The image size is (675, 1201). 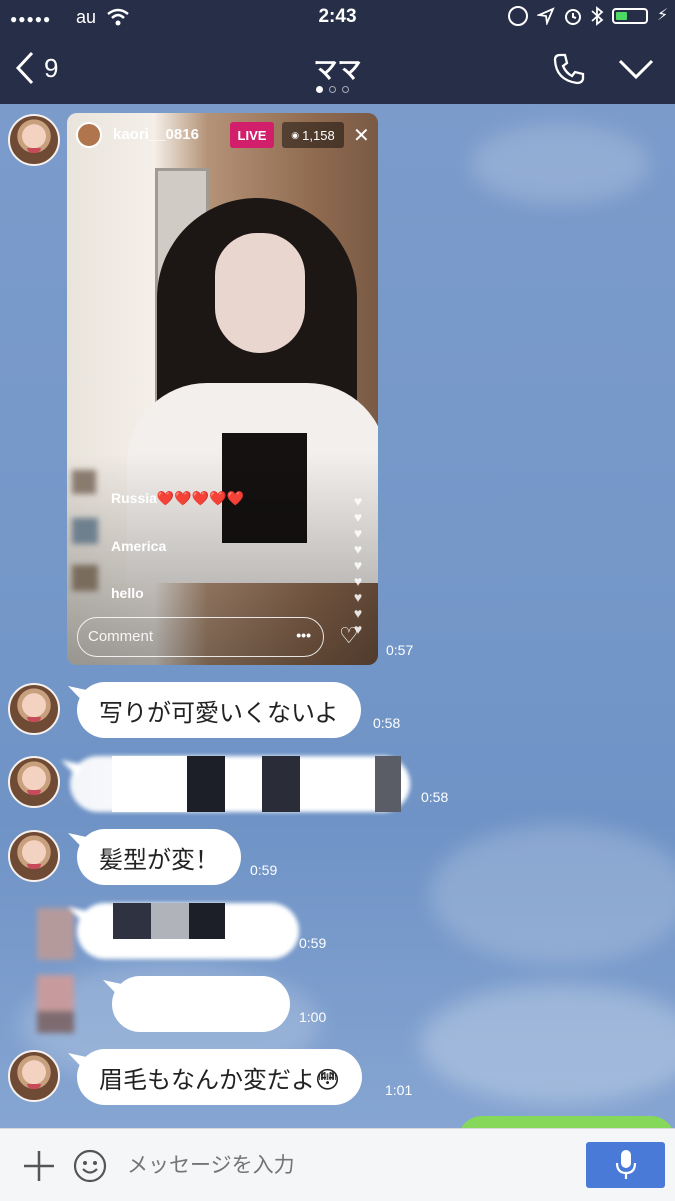 What do you see at coordinates (220, 1080) in the screenshot?
I see `message-text: 眉毛もなんか変だよ😳` at bounding box center [220, 1080].